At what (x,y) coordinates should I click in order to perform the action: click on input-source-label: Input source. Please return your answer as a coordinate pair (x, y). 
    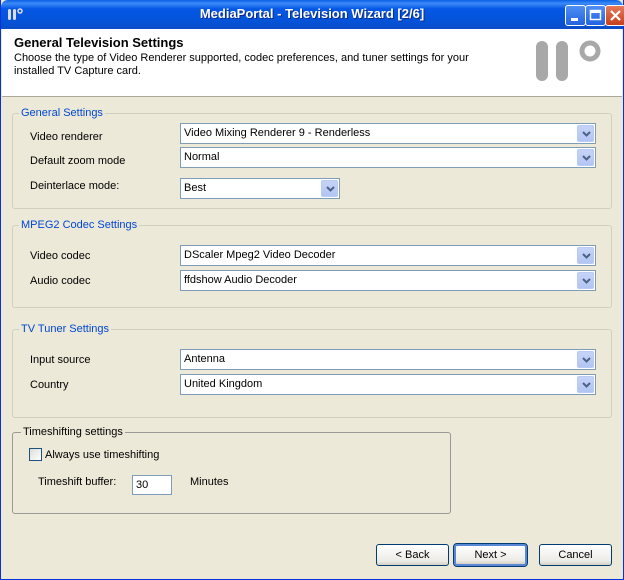
    Looking at the image, I should click on (60, 360).